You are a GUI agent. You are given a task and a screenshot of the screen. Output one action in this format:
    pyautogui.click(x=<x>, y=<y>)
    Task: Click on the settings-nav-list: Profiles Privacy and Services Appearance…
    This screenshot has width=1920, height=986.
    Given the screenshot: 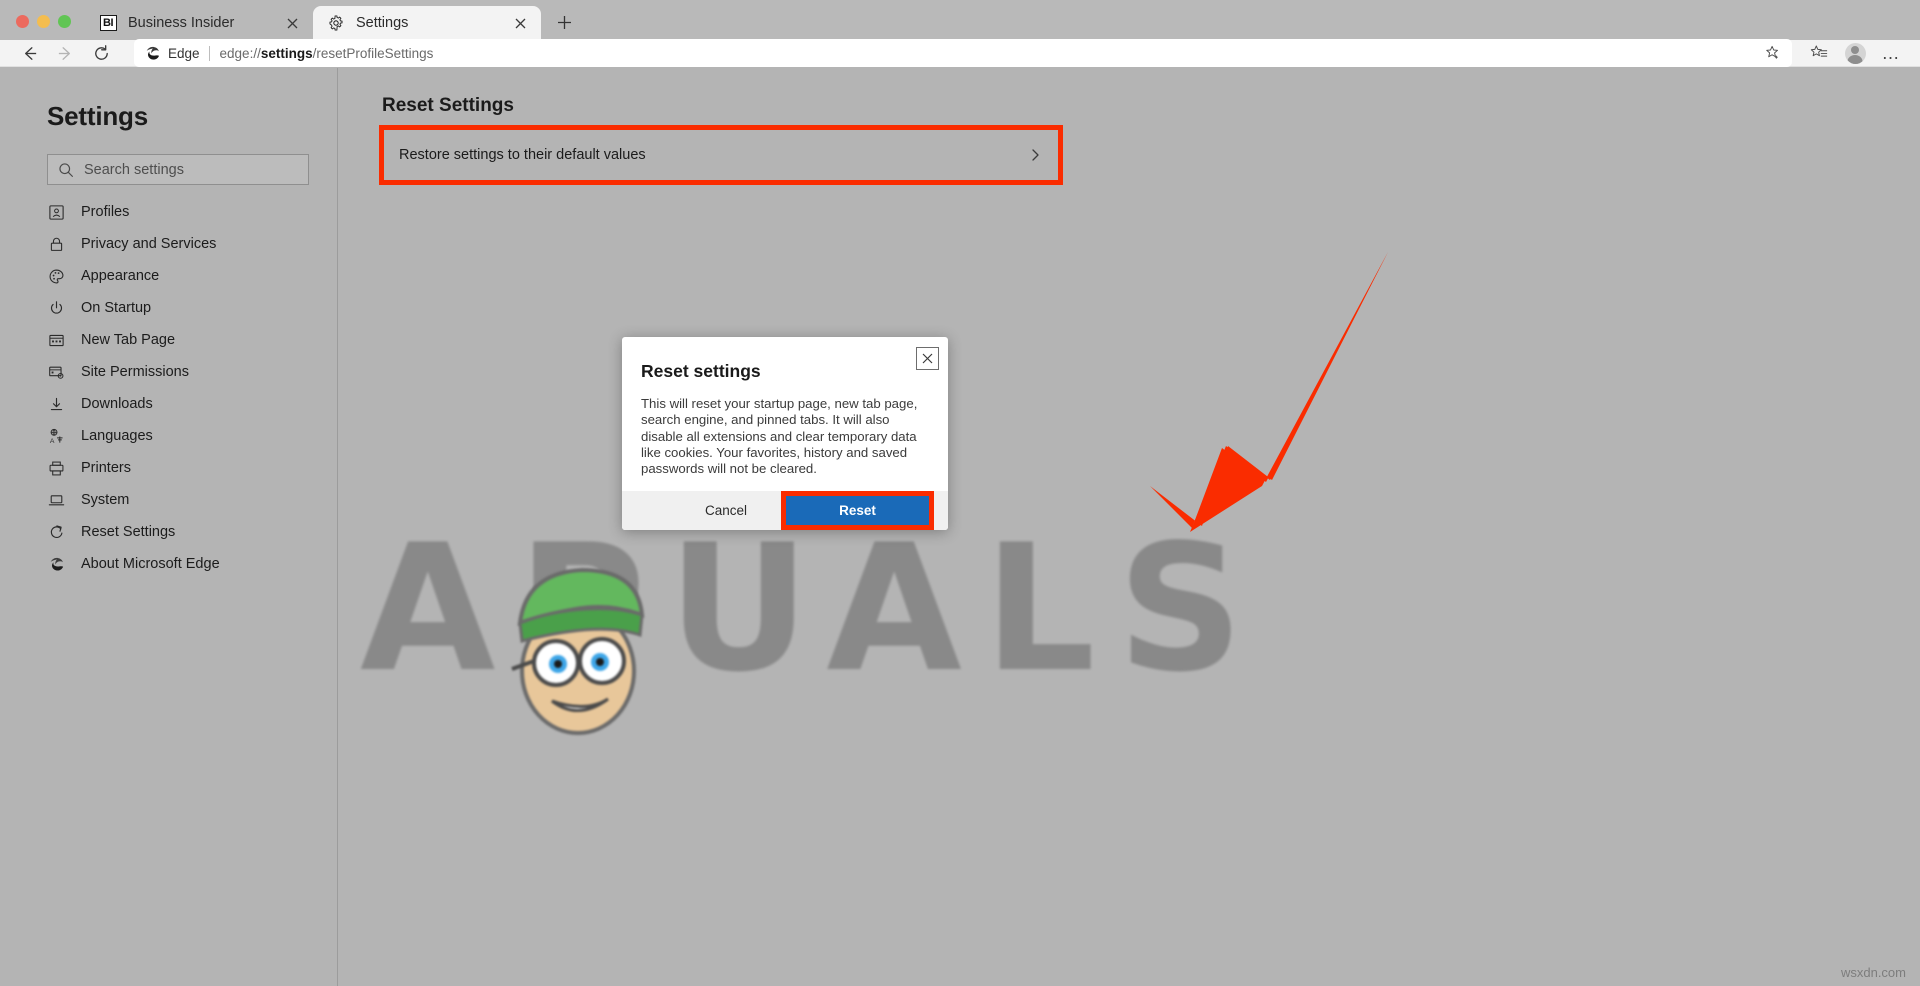 What is the action you would take?
    pyautogui.click(x=168, y=388)
    